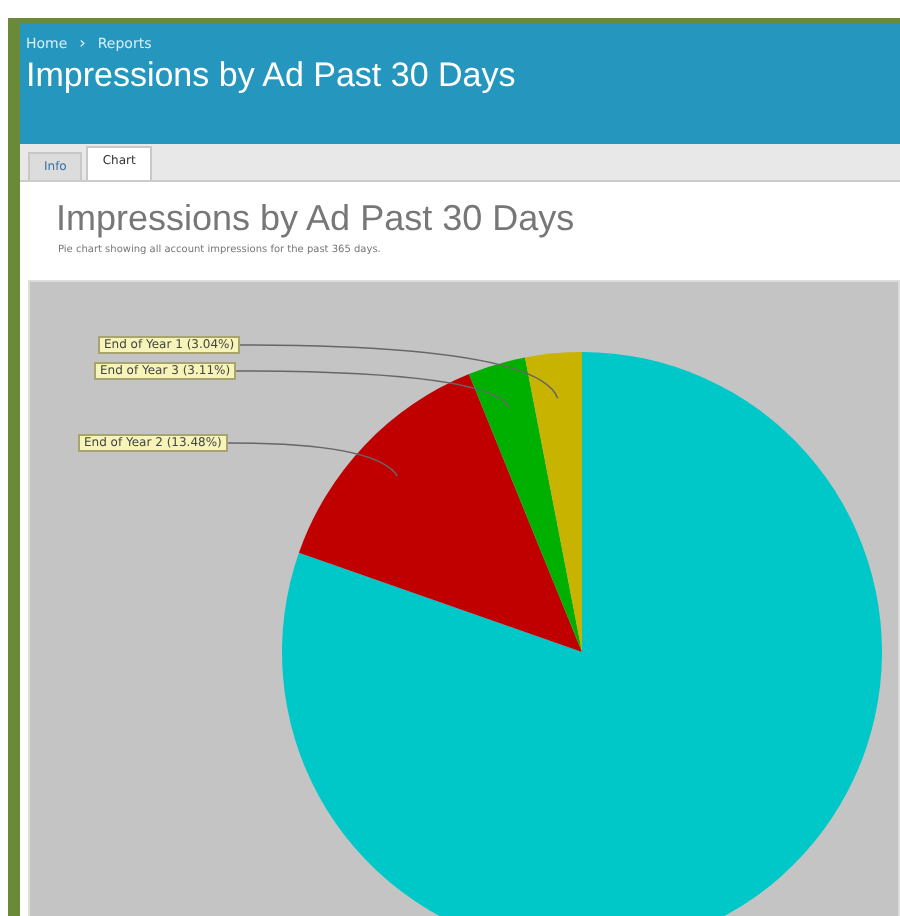 This screenshot has width=900, height=916. What do you see at coordinates (316, 219) in the screenshot?
I see `report-title: Impressions by Ad Past 30 Days` at bounding box center [316, 219].